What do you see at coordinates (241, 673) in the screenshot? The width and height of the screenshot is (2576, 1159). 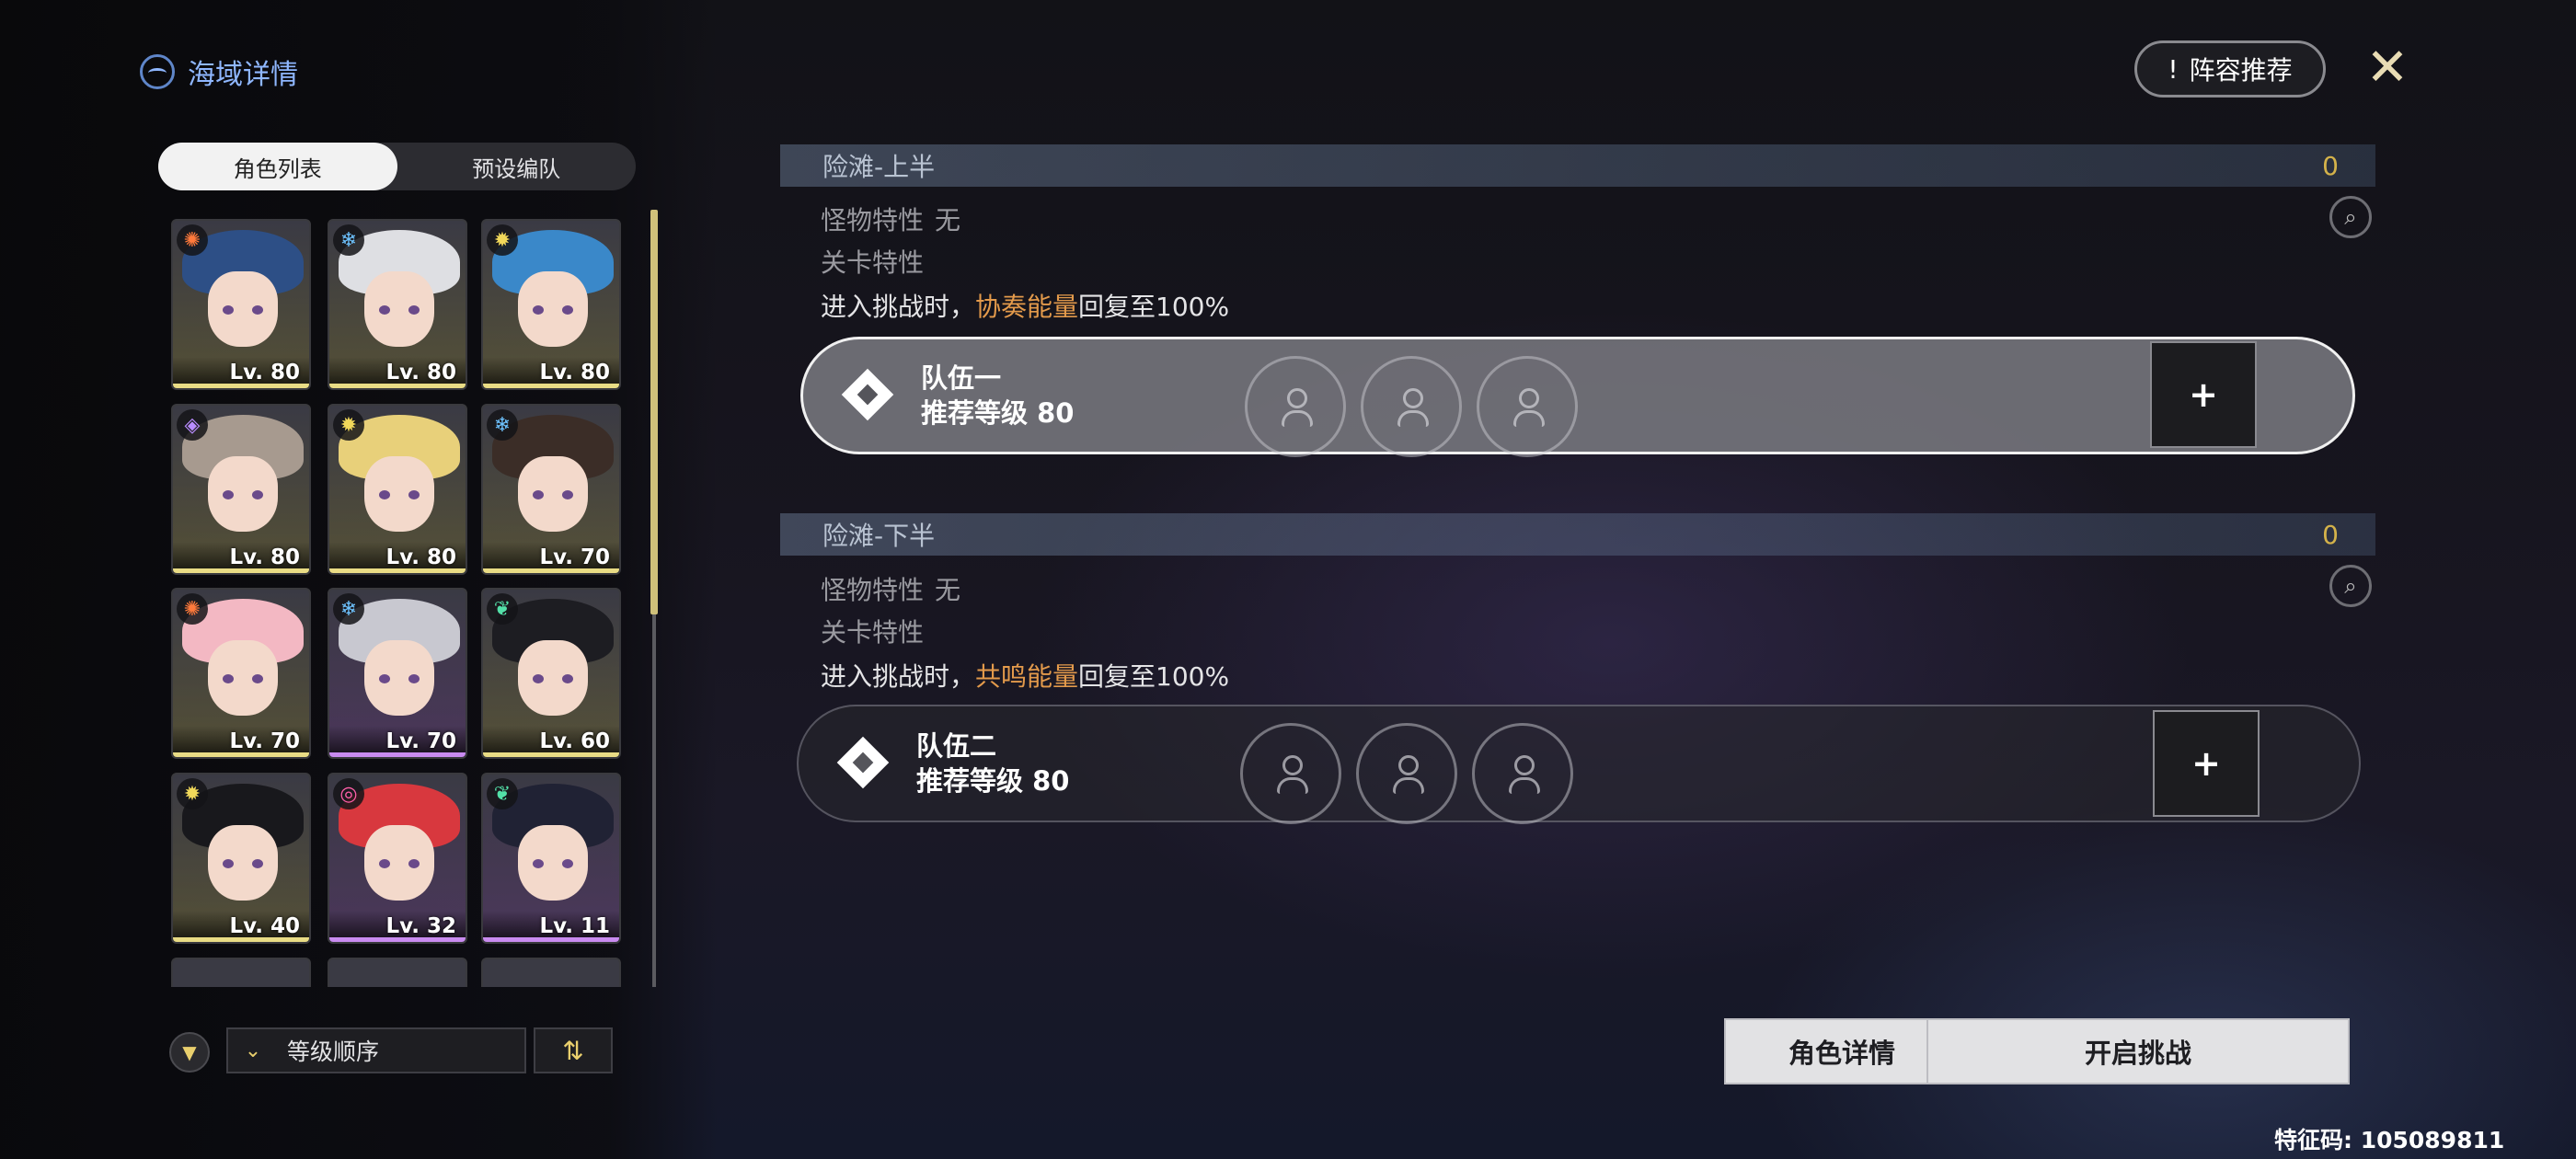 I see `character-card: ✺ Lv. 70` at bounding box center [241, 673].